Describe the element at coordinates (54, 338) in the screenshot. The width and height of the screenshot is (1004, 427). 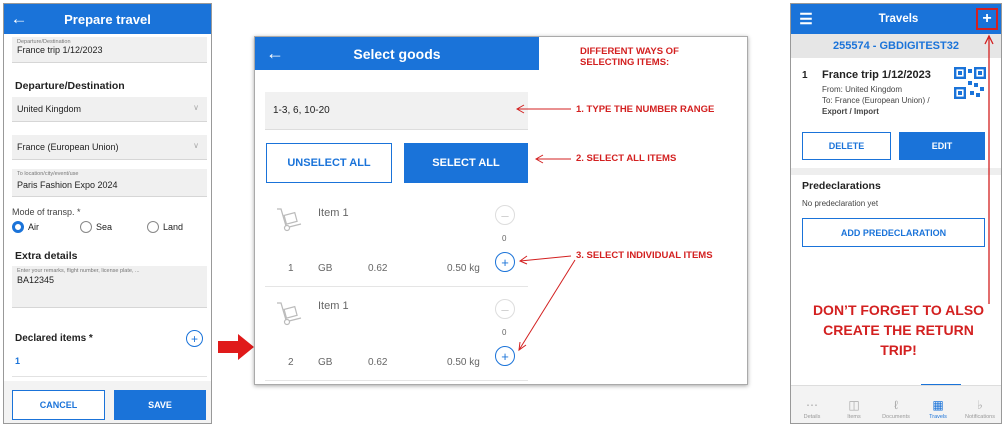
I see `declared-items-label: Declared items *` at that location.